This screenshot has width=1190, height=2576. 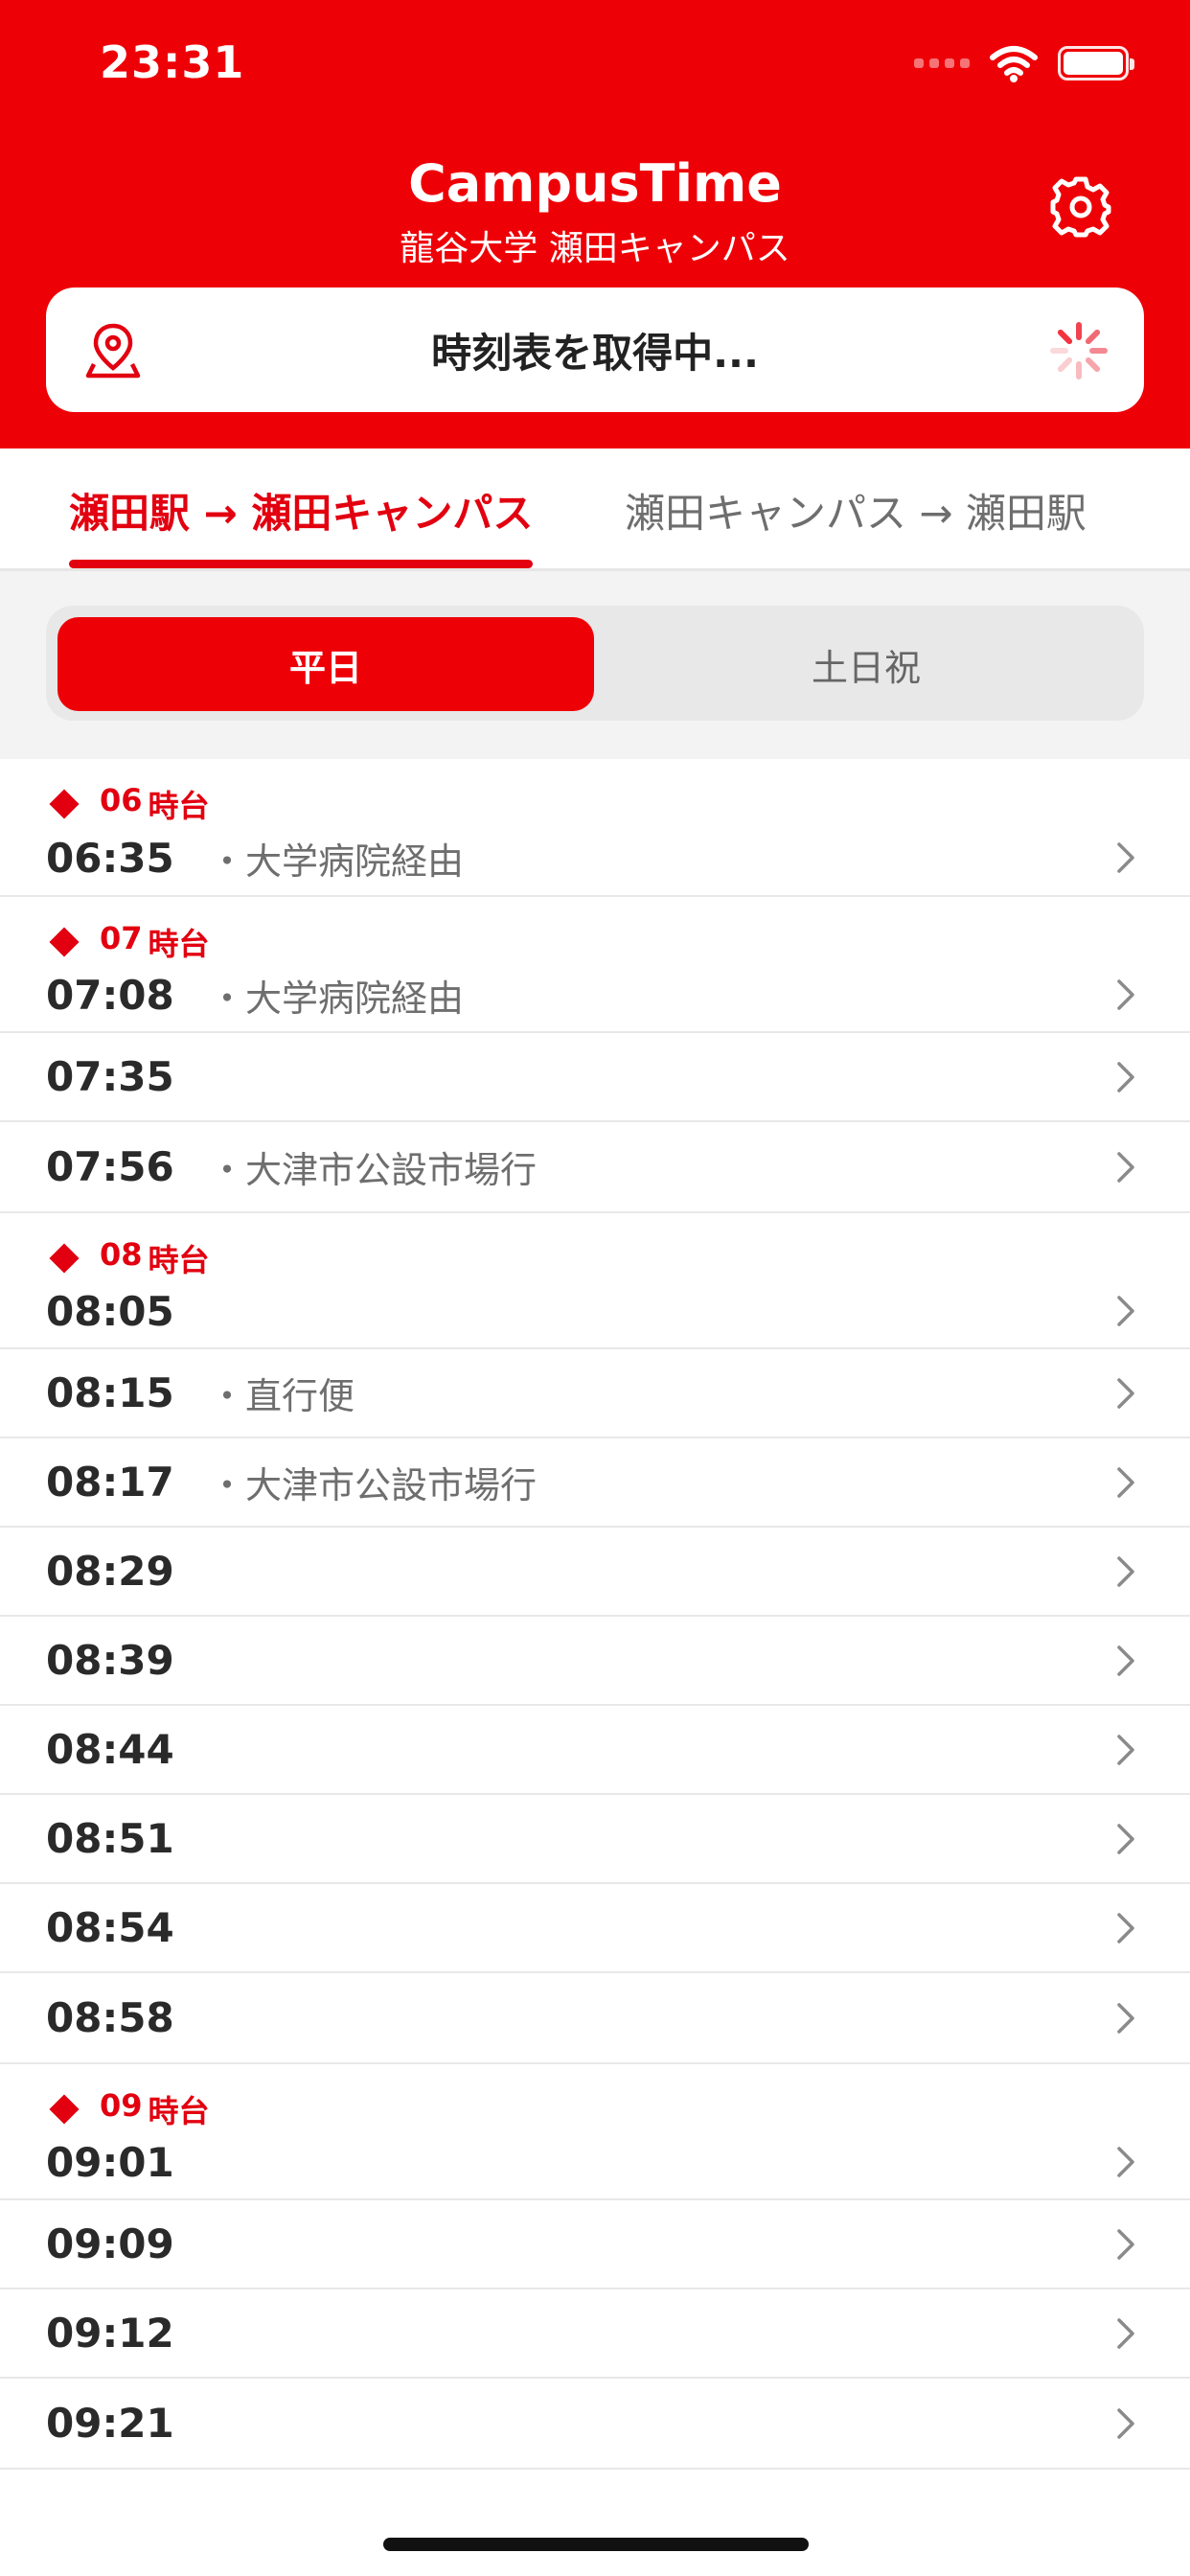 What do you see at coordinates (595, 183) in the screenshot?
I see `app-title: CampusTime` at bounding box center [595, 183].